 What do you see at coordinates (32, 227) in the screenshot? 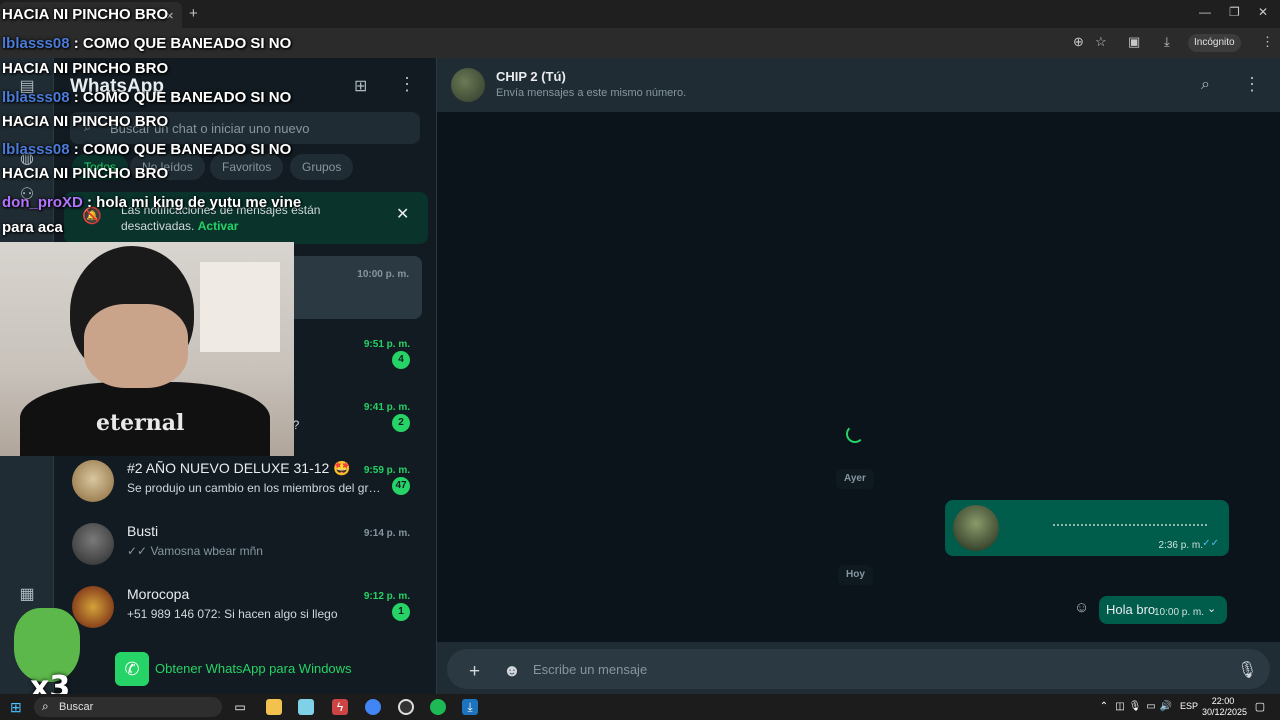
I see `overlay-line: para aca` at bounding box center [32, 227].